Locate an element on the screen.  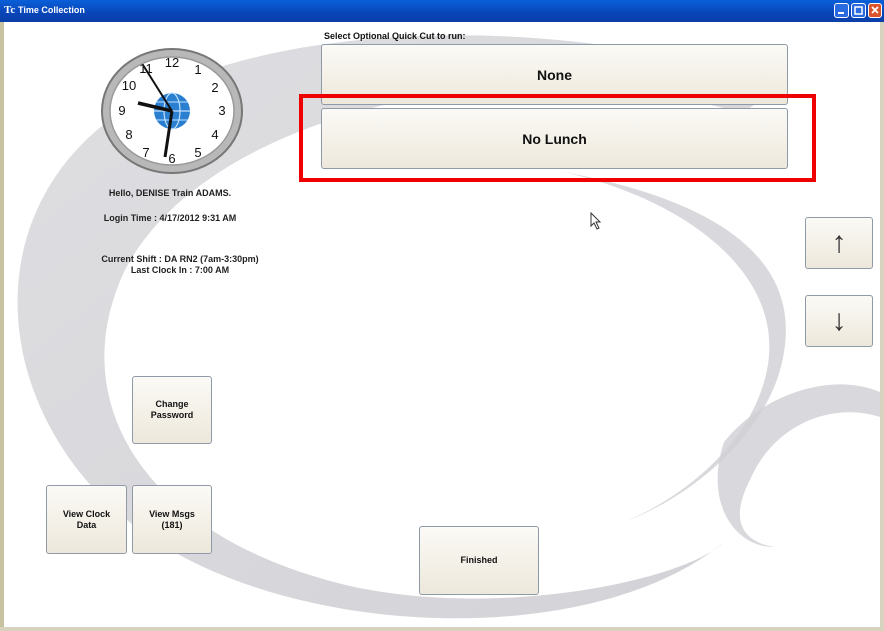
maximize-icon is located at coordinates (858, 10).